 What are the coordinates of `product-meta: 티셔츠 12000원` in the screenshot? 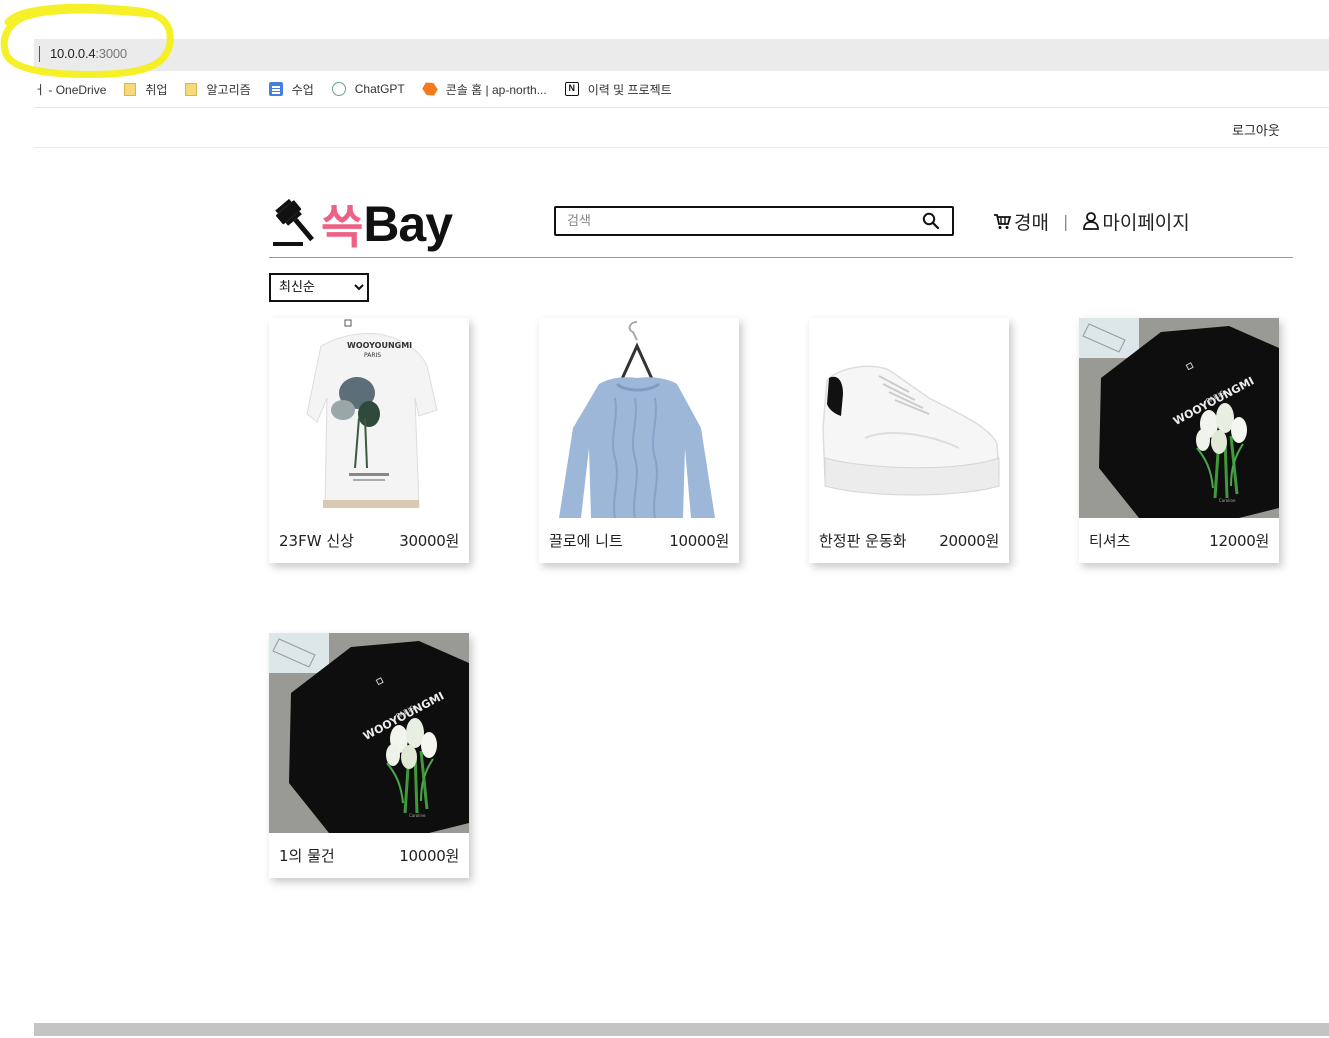 It's located at (1179, 540).